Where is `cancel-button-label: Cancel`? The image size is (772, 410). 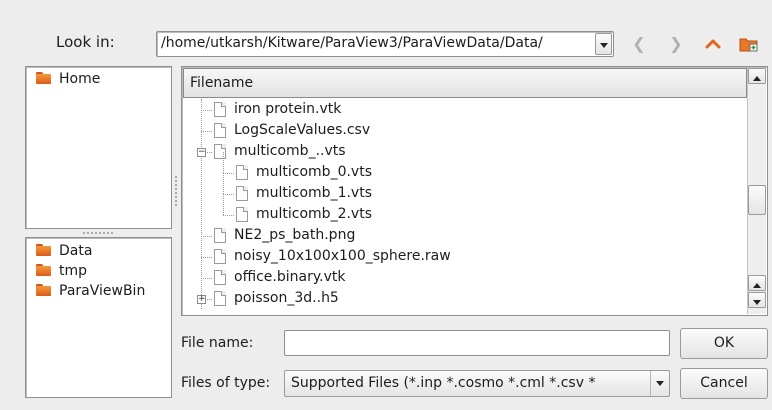
cancel-button-label: Cancel is located at coordinates (724, 383).